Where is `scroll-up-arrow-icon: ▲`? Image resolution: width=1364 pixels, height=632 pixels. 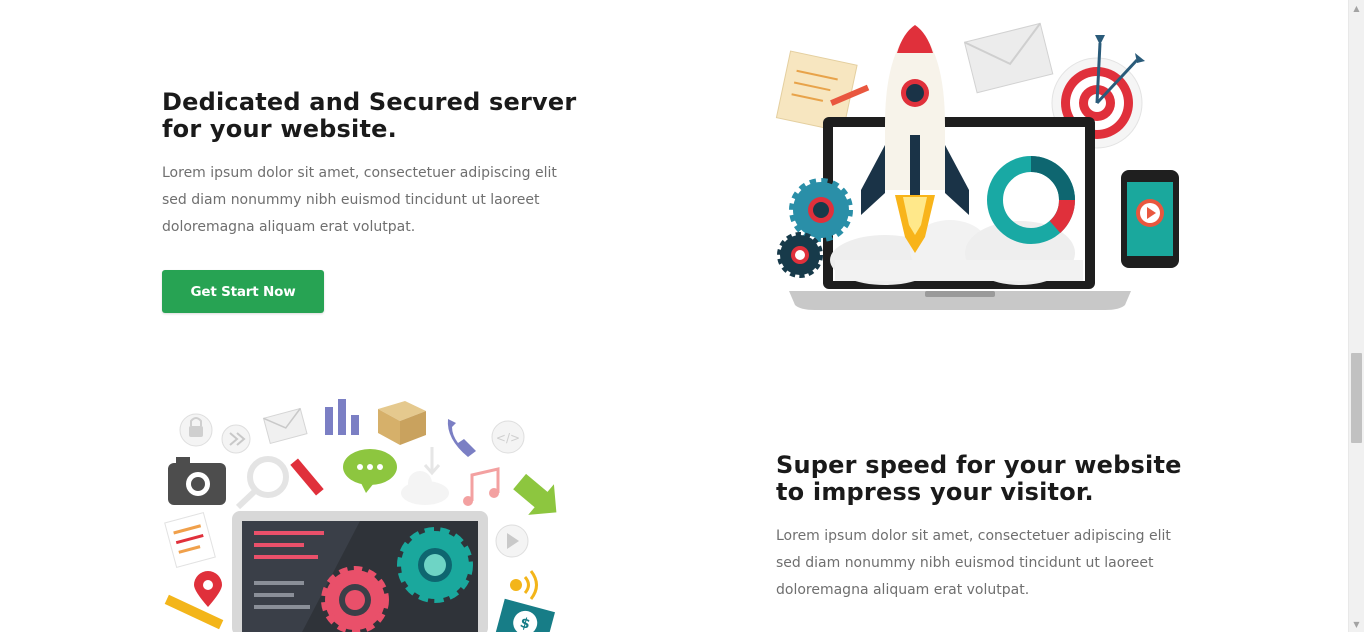
scroll-up-arrow-icon: ▲ is located at coordinates (1356, 8).